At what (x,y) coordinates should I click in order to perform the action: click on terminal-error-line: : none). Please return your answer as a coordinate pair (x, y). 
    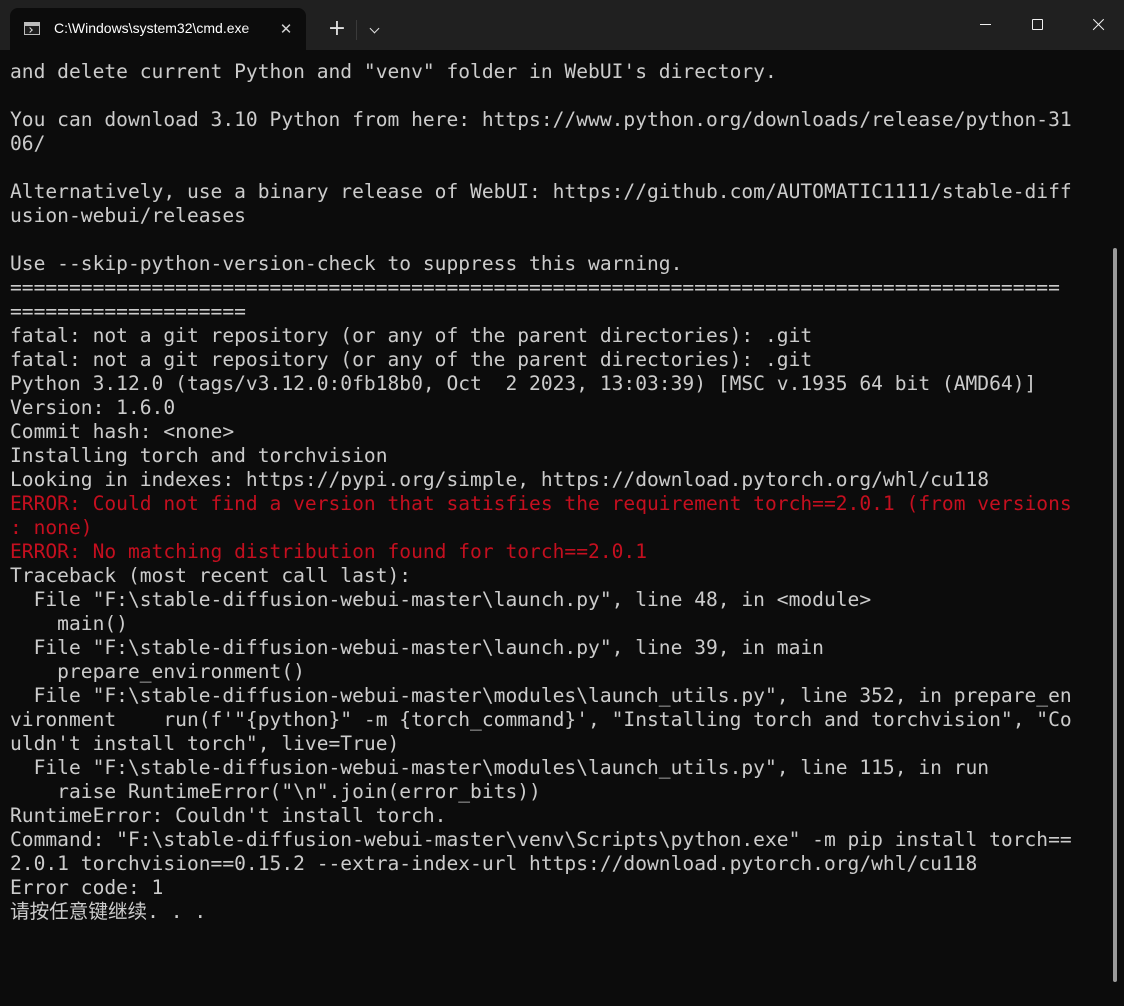
    Looking at the image, I should click on (51, 527).